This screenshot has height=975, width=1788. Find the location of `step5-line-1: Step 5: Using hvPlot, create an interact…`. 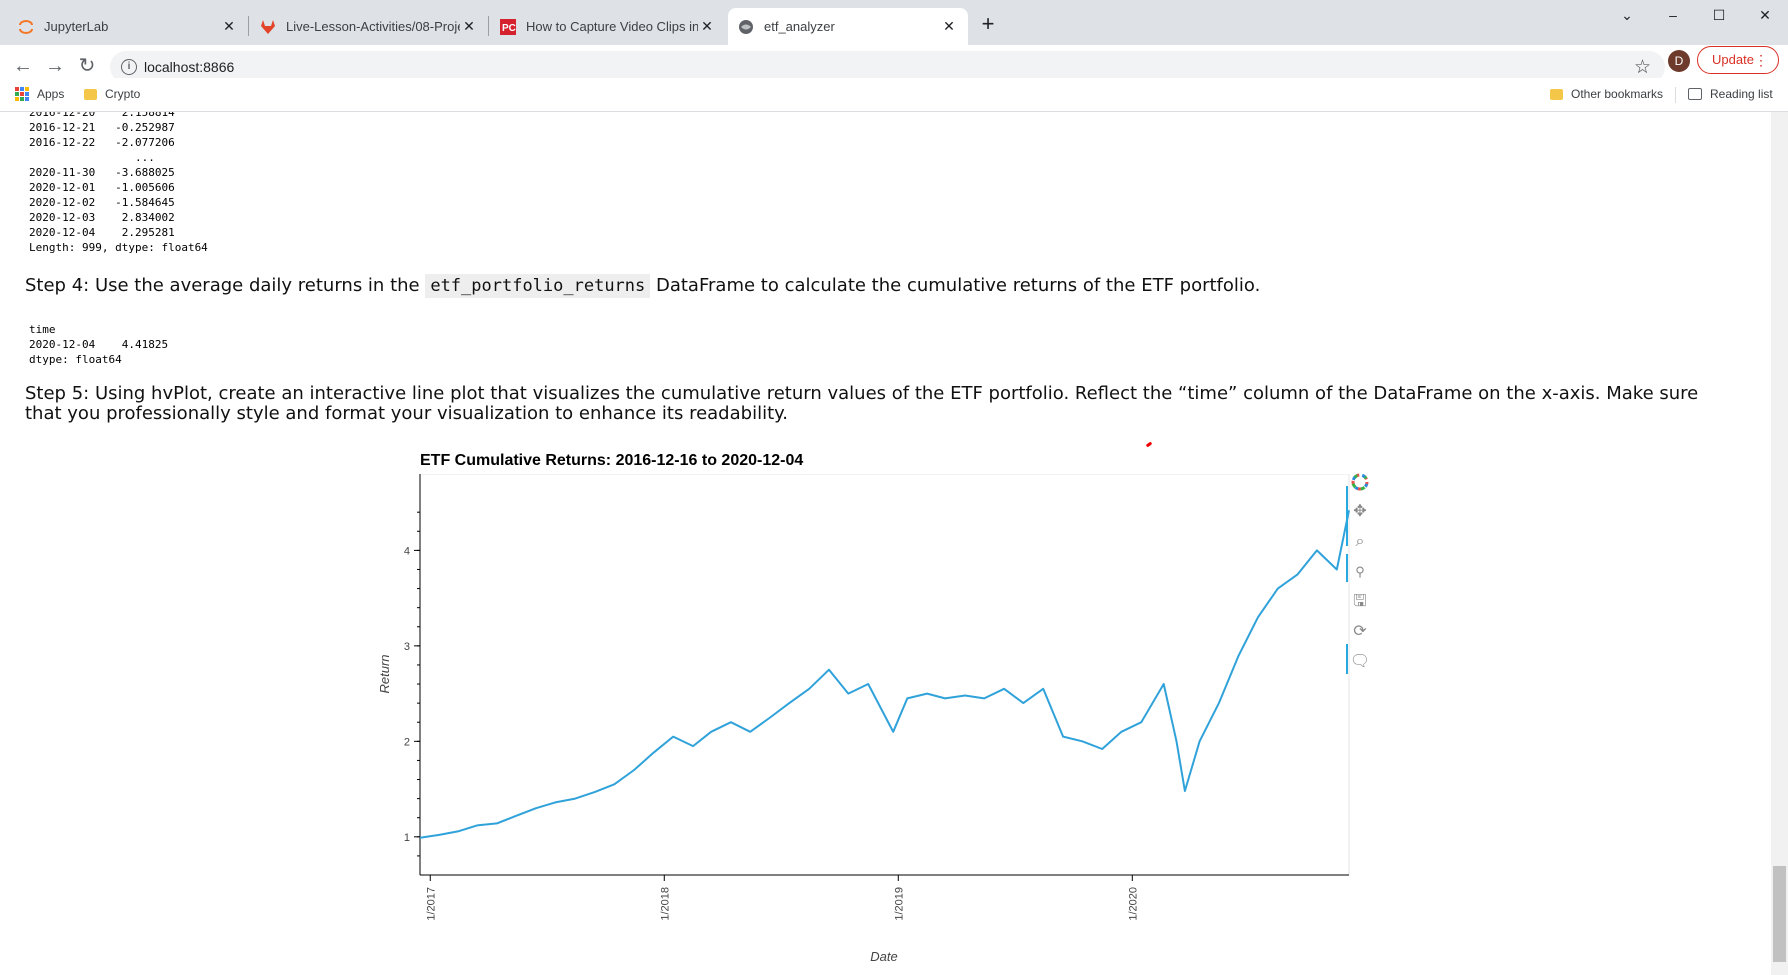

step5-line-1: Step 5: Using hvPlot, create an interact… is located at coordinates (862, 393).